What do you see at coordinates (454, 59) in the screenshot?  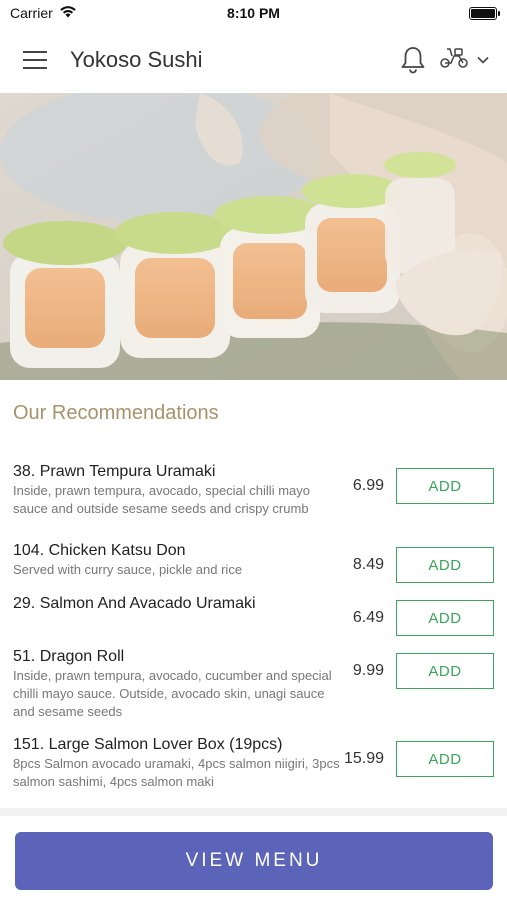 I see `scooter-icon` at bounding box center [454, 59].